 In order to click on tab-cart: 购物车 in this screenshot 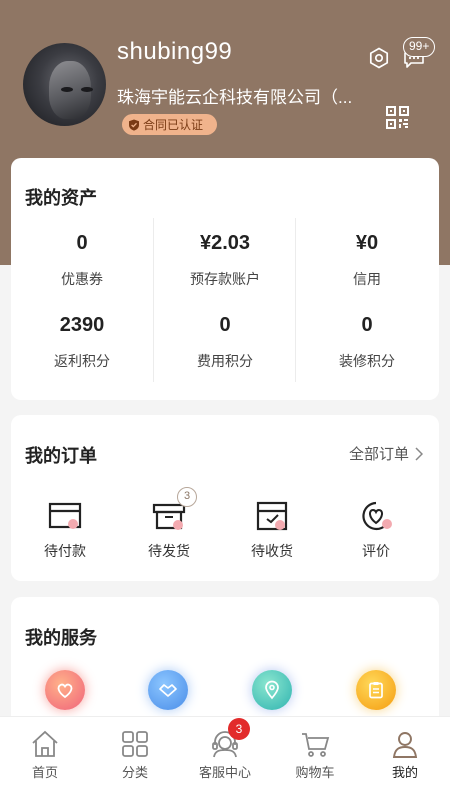, I will do `click(315, 755)`.